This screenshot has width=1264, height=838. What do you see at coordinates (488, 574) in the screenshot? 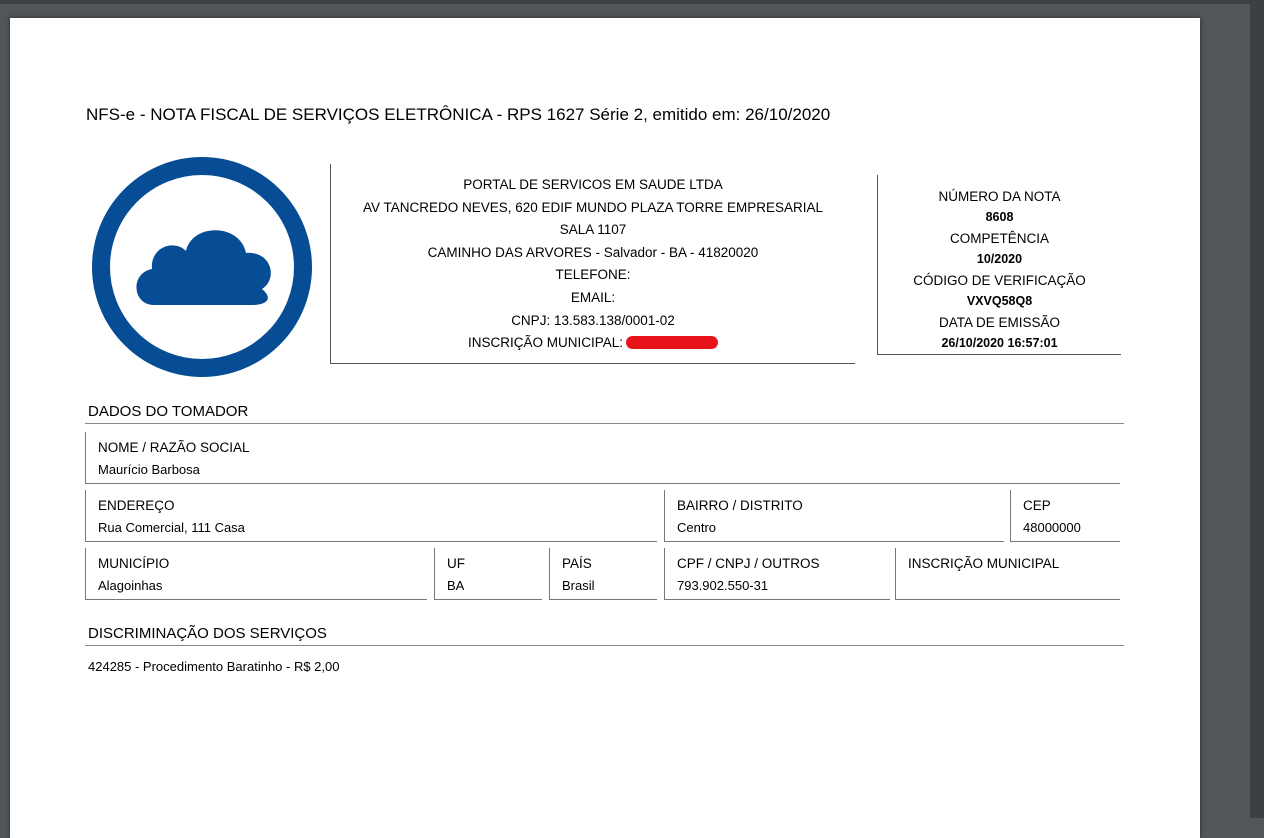
I see `uf-cell: UF BA` at bounding box center [488, 574].